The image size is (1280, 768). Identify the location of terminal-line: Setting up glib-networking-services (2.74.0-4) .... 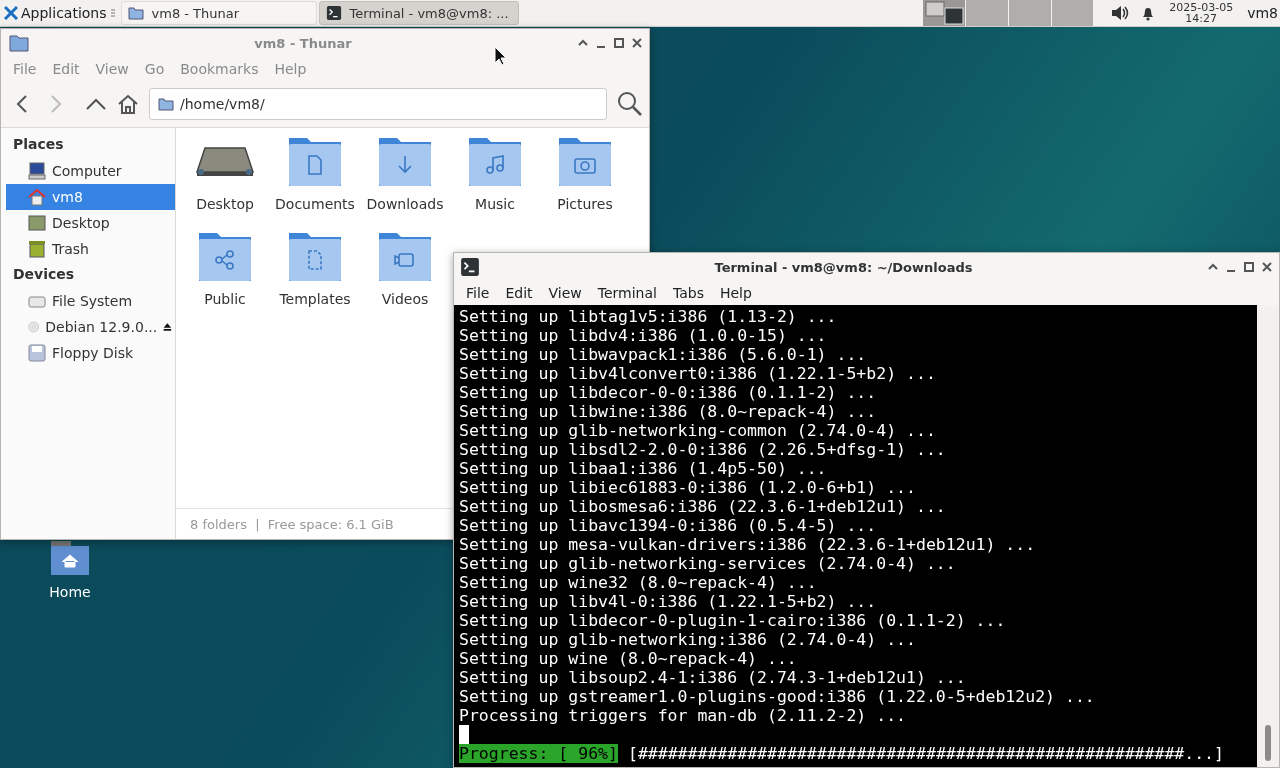
(708, 563).